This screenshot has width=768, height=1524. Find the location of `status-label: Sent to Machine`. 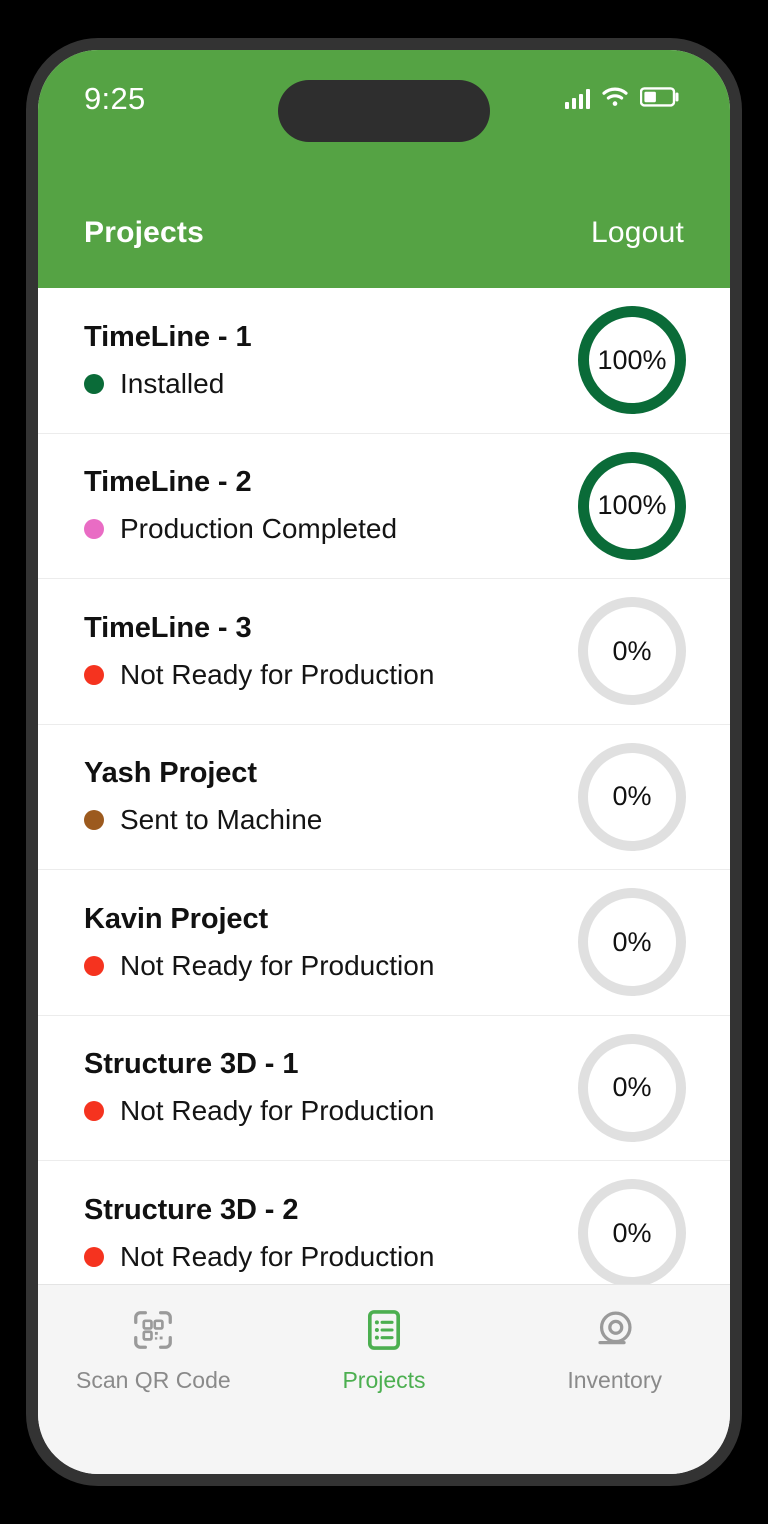

status-label: Sent to Machine is located at coordinates (221, 820).